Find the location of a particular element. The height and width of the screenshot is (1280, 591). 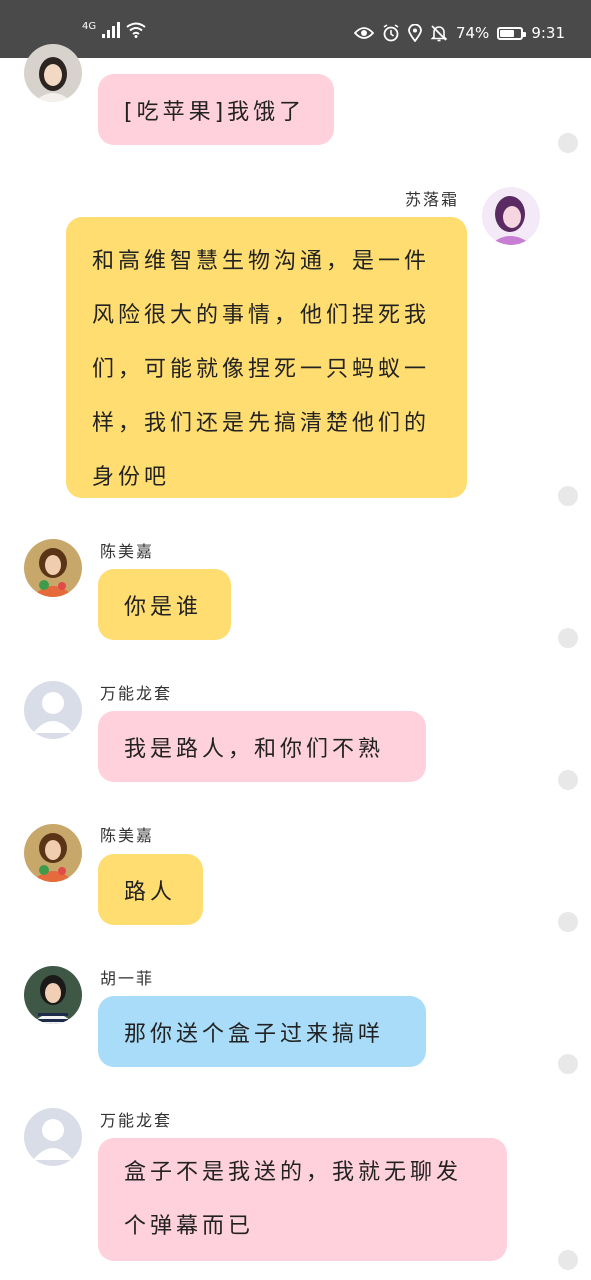

alarm-icon is located at coordinates (391, 33).